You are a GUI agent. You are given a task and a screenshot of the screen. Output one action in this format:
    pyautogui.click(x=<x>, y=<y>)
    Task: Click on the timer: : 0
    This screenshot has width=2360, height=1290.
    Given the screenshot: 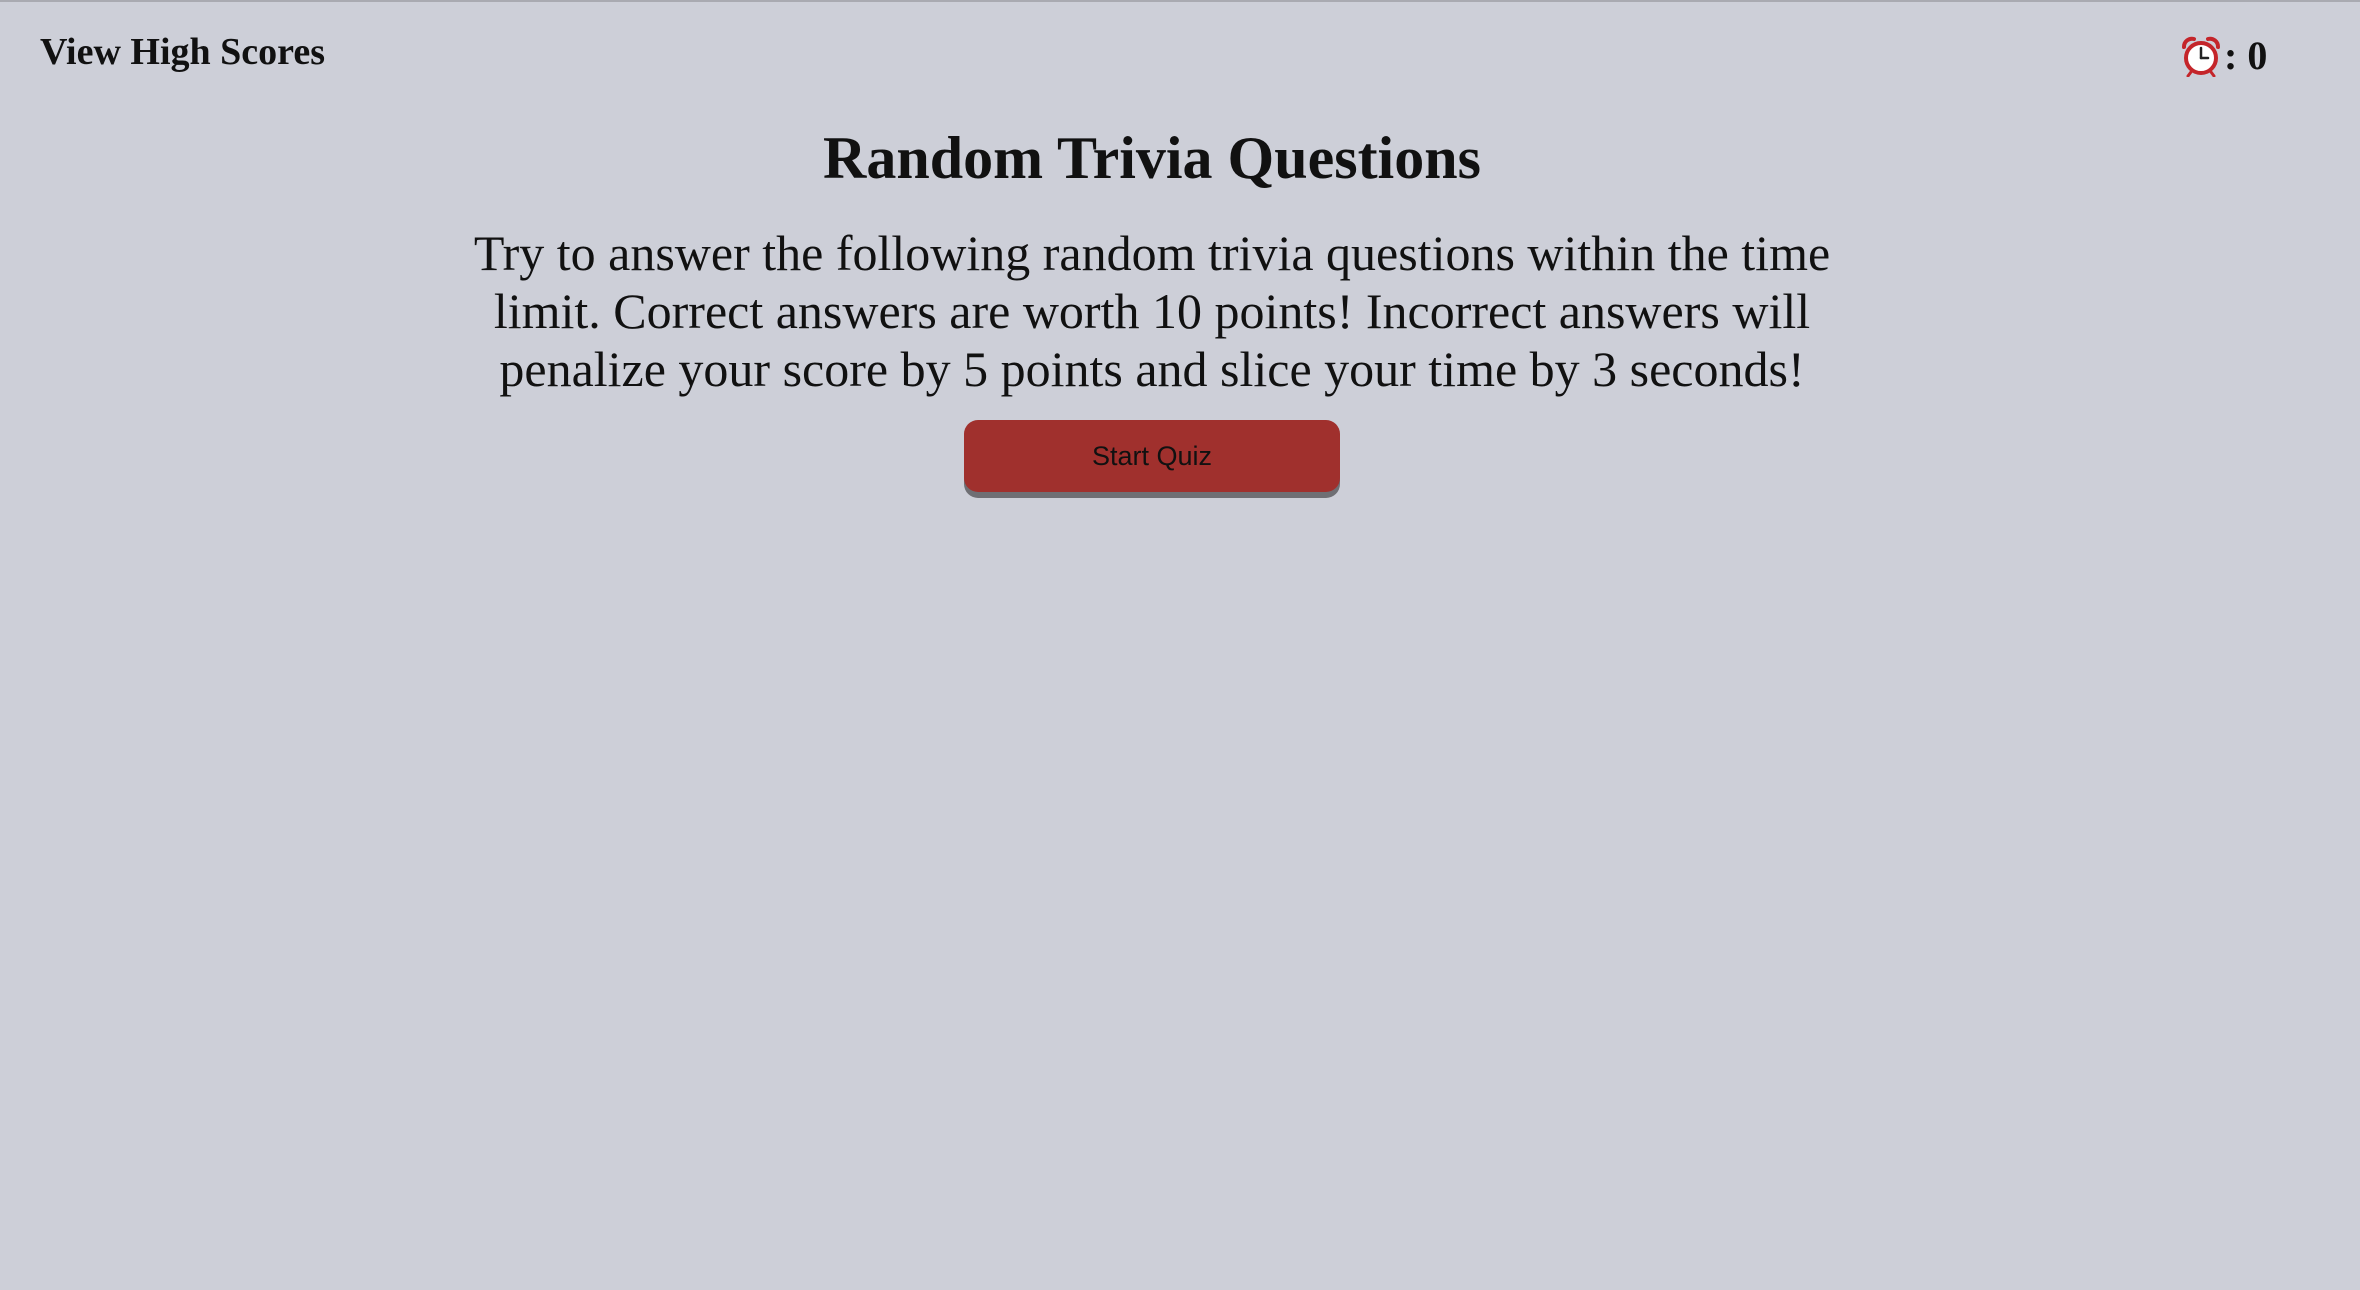 What is the action you would take?
    pyautogui.click(x=2223, y=55)
    